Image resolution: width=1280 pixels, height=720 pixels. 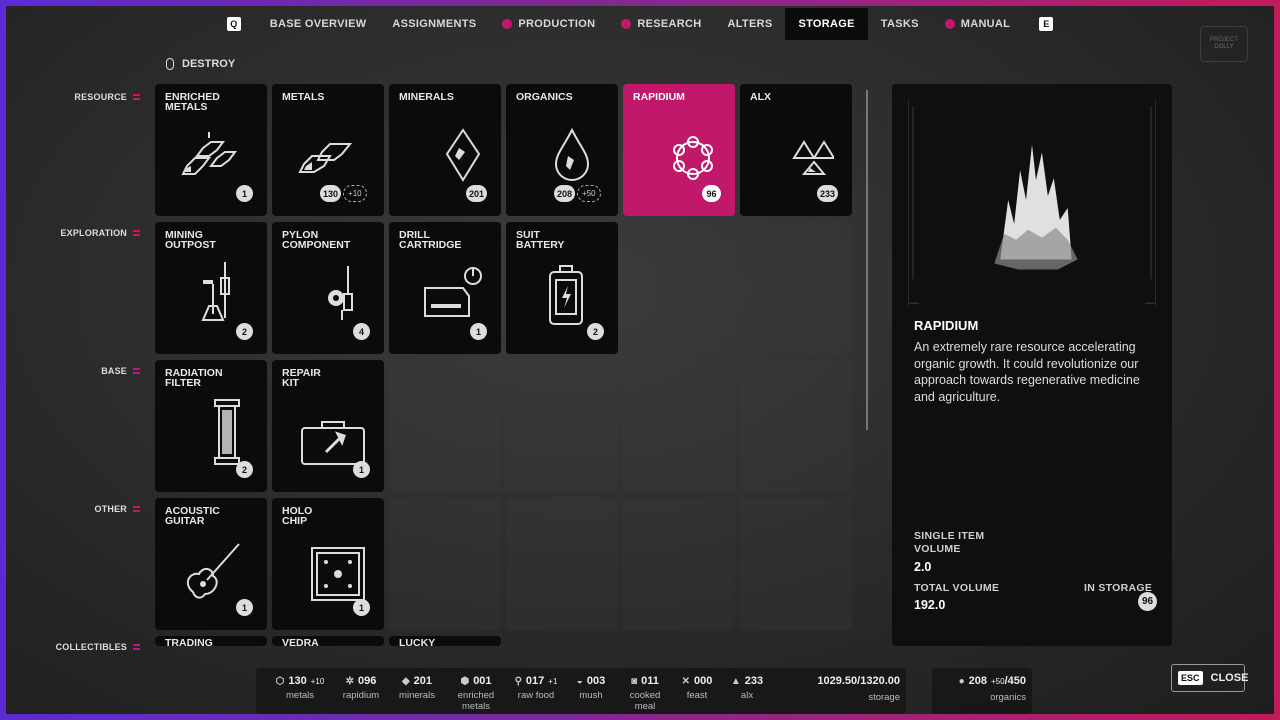 I want to click on tab-label: RESEARCH, so click(x=669, y=24).